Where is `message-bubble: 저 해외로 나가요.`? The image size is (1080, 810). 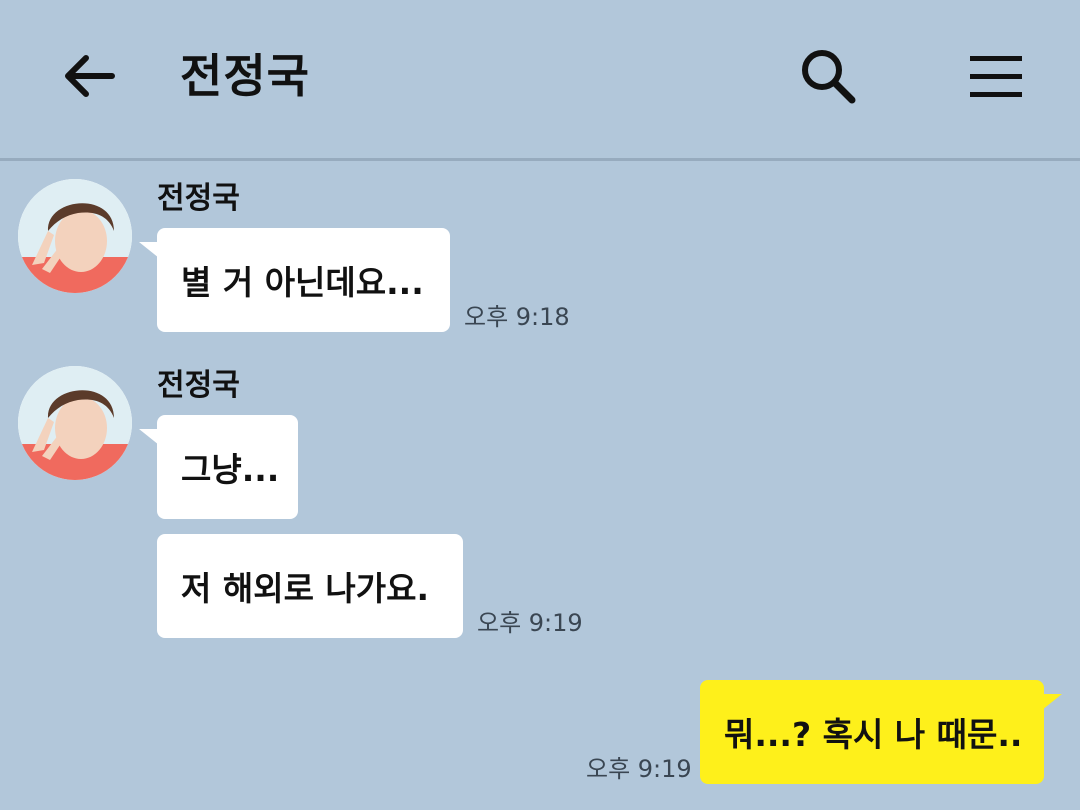
message-bubble: 저 해외로 나가요. is located at coordinates (310, 586).